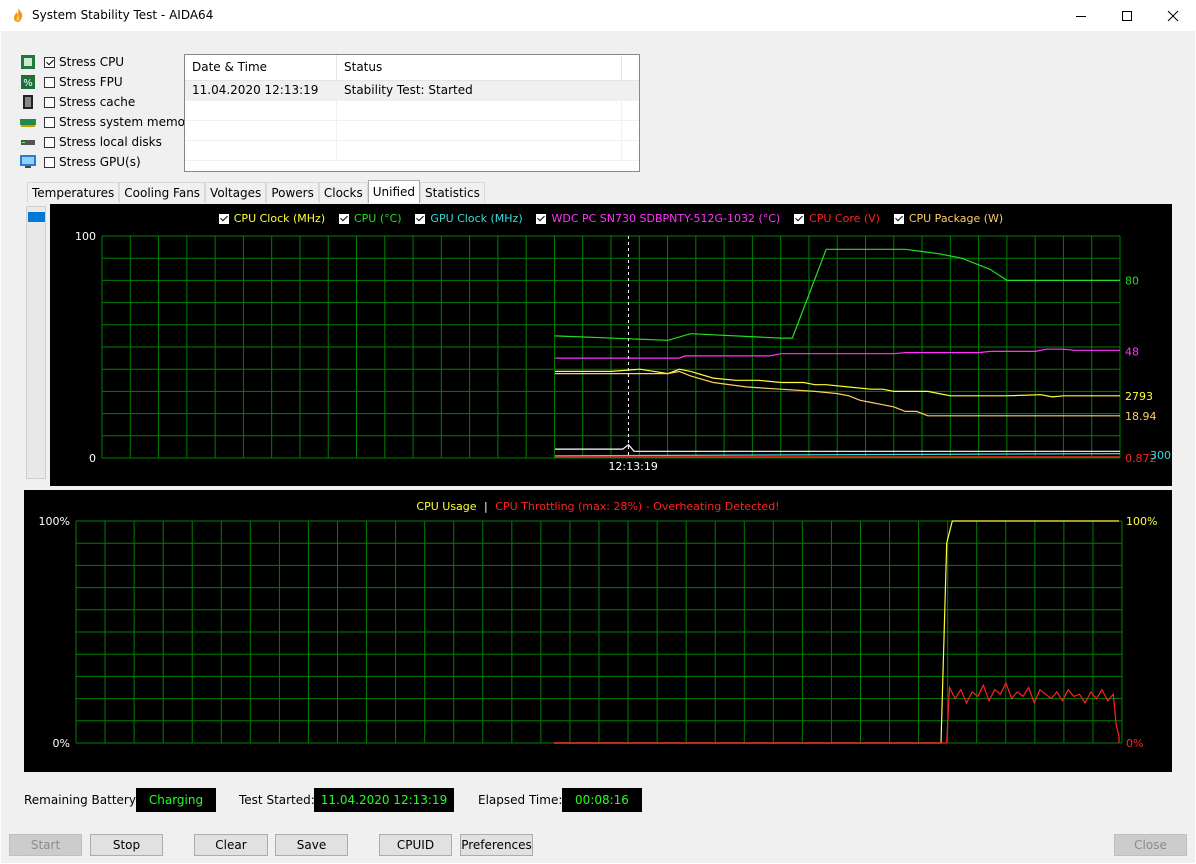 Image resolution: width=1196 pixels, height=864 pixels. I want to click on start-button: Start, so click(45, 845).